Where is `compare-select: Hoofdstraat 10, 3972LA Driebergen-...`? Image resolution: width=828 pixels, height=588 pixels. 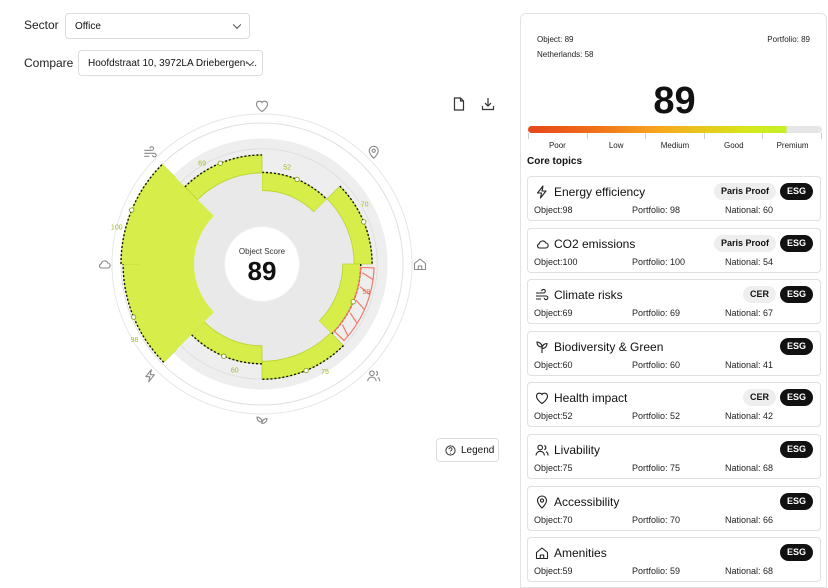
compare-select: Hoofdstraat 10, 3972LA Driebergen-... is located at coordinates (170, 63).